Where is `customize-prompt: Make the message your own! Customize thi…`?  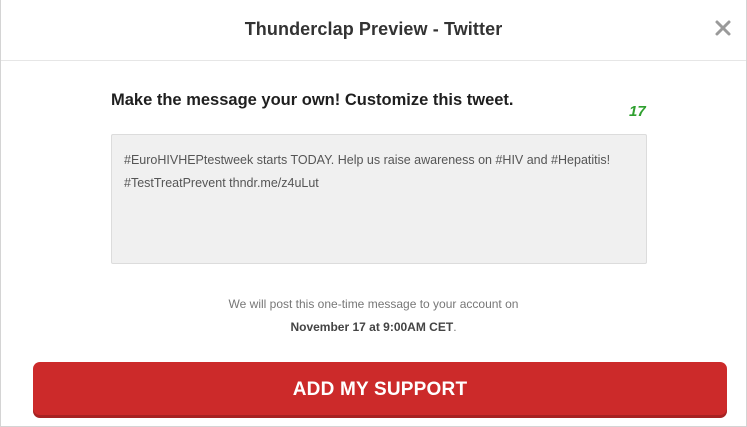
customize-prompt: Make the message your own! Customize thi… is located at coordinates (312, 100).